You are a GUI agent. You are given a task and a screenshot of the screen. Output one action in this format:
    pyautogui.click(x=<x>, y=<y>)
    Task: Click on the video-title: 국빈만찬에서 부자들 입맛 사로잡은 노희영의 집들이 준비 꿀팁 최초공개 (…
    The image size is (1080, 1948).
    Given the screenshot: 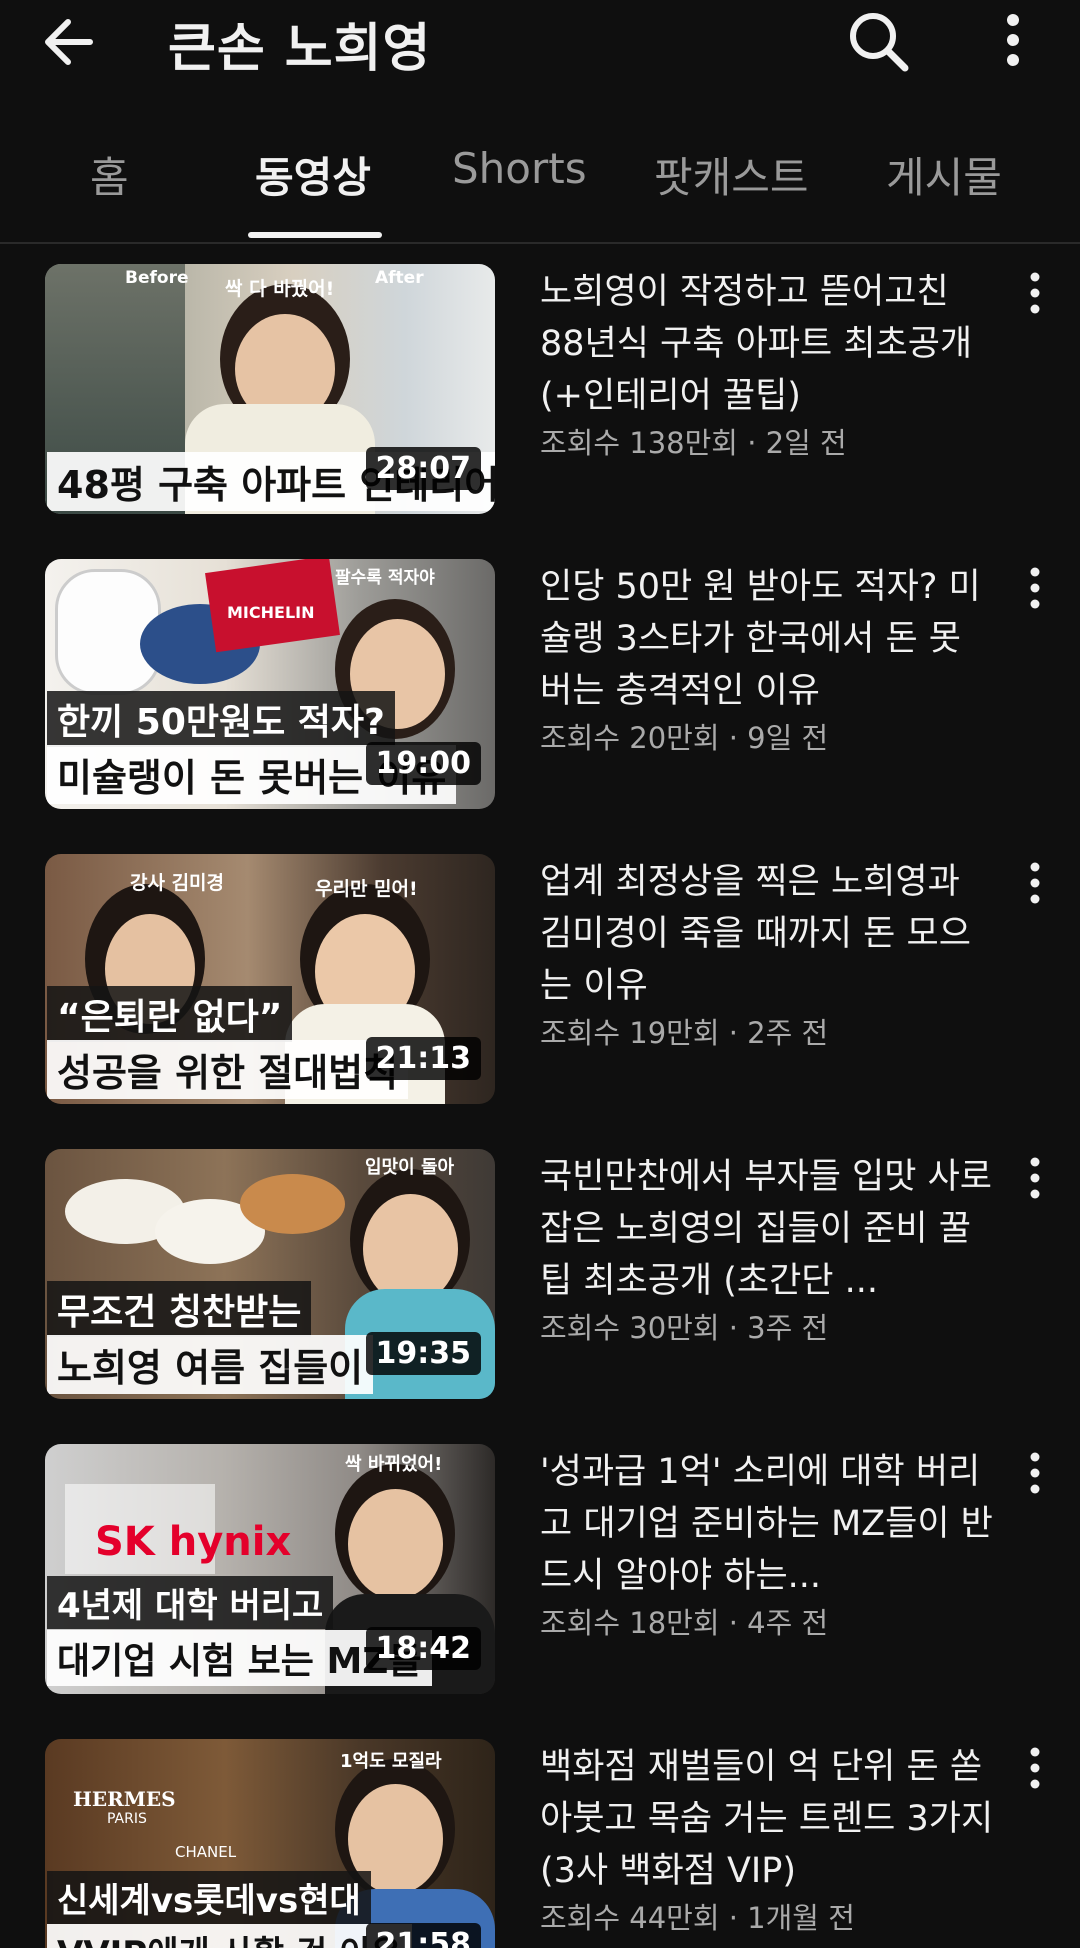 What is the action you would take?
    pyautogui.click(x=770, y=1229)
    